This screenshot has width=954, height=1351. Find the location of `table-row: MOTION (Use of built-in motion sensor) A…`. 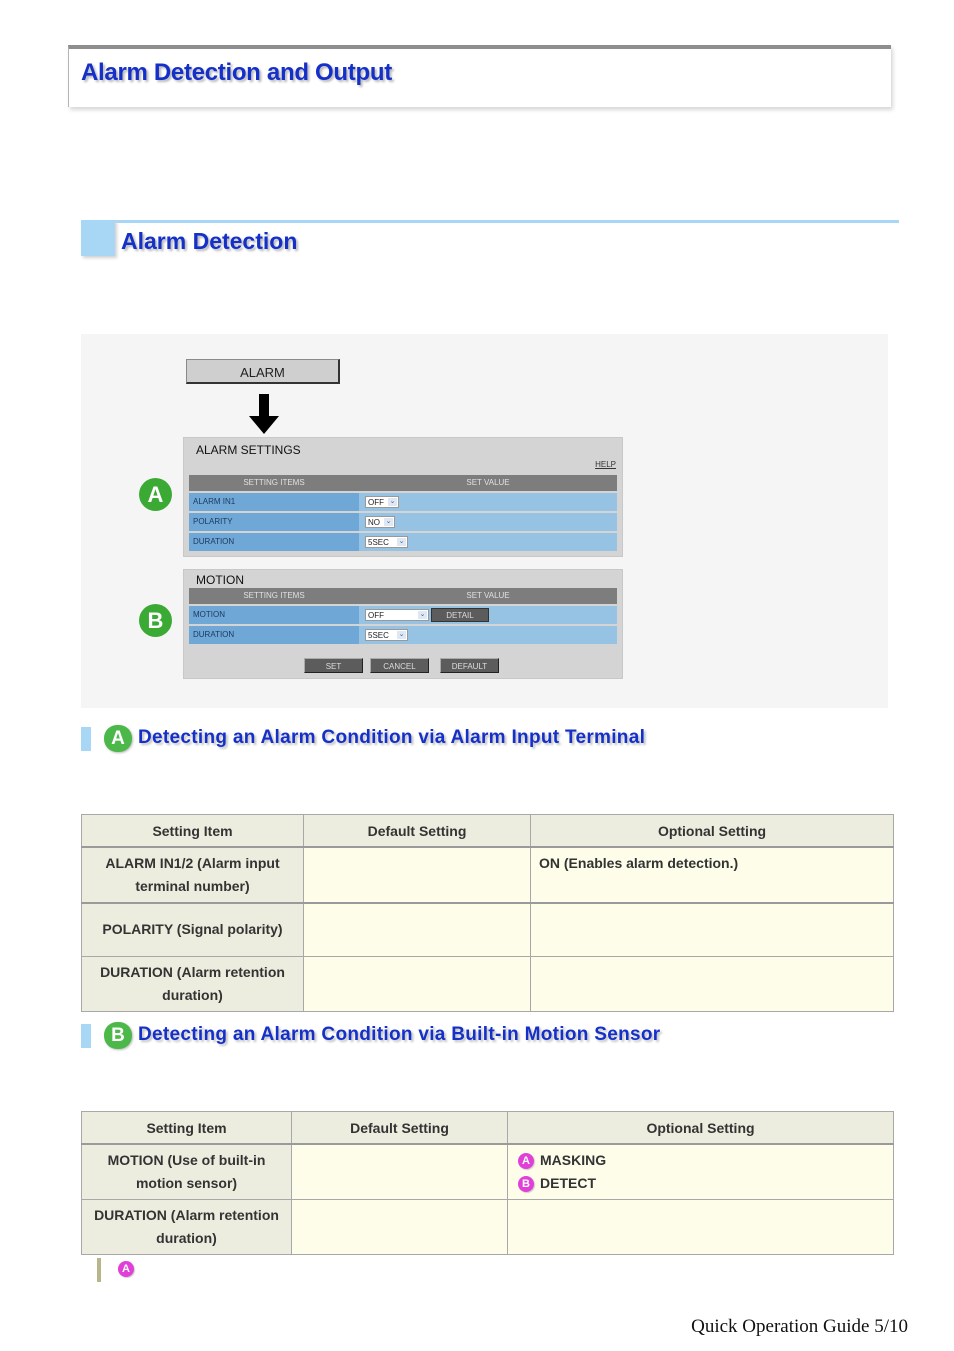

table-row: MOTION (Use of built-in motion sensor) A… is located at coordinates (487, 1171).